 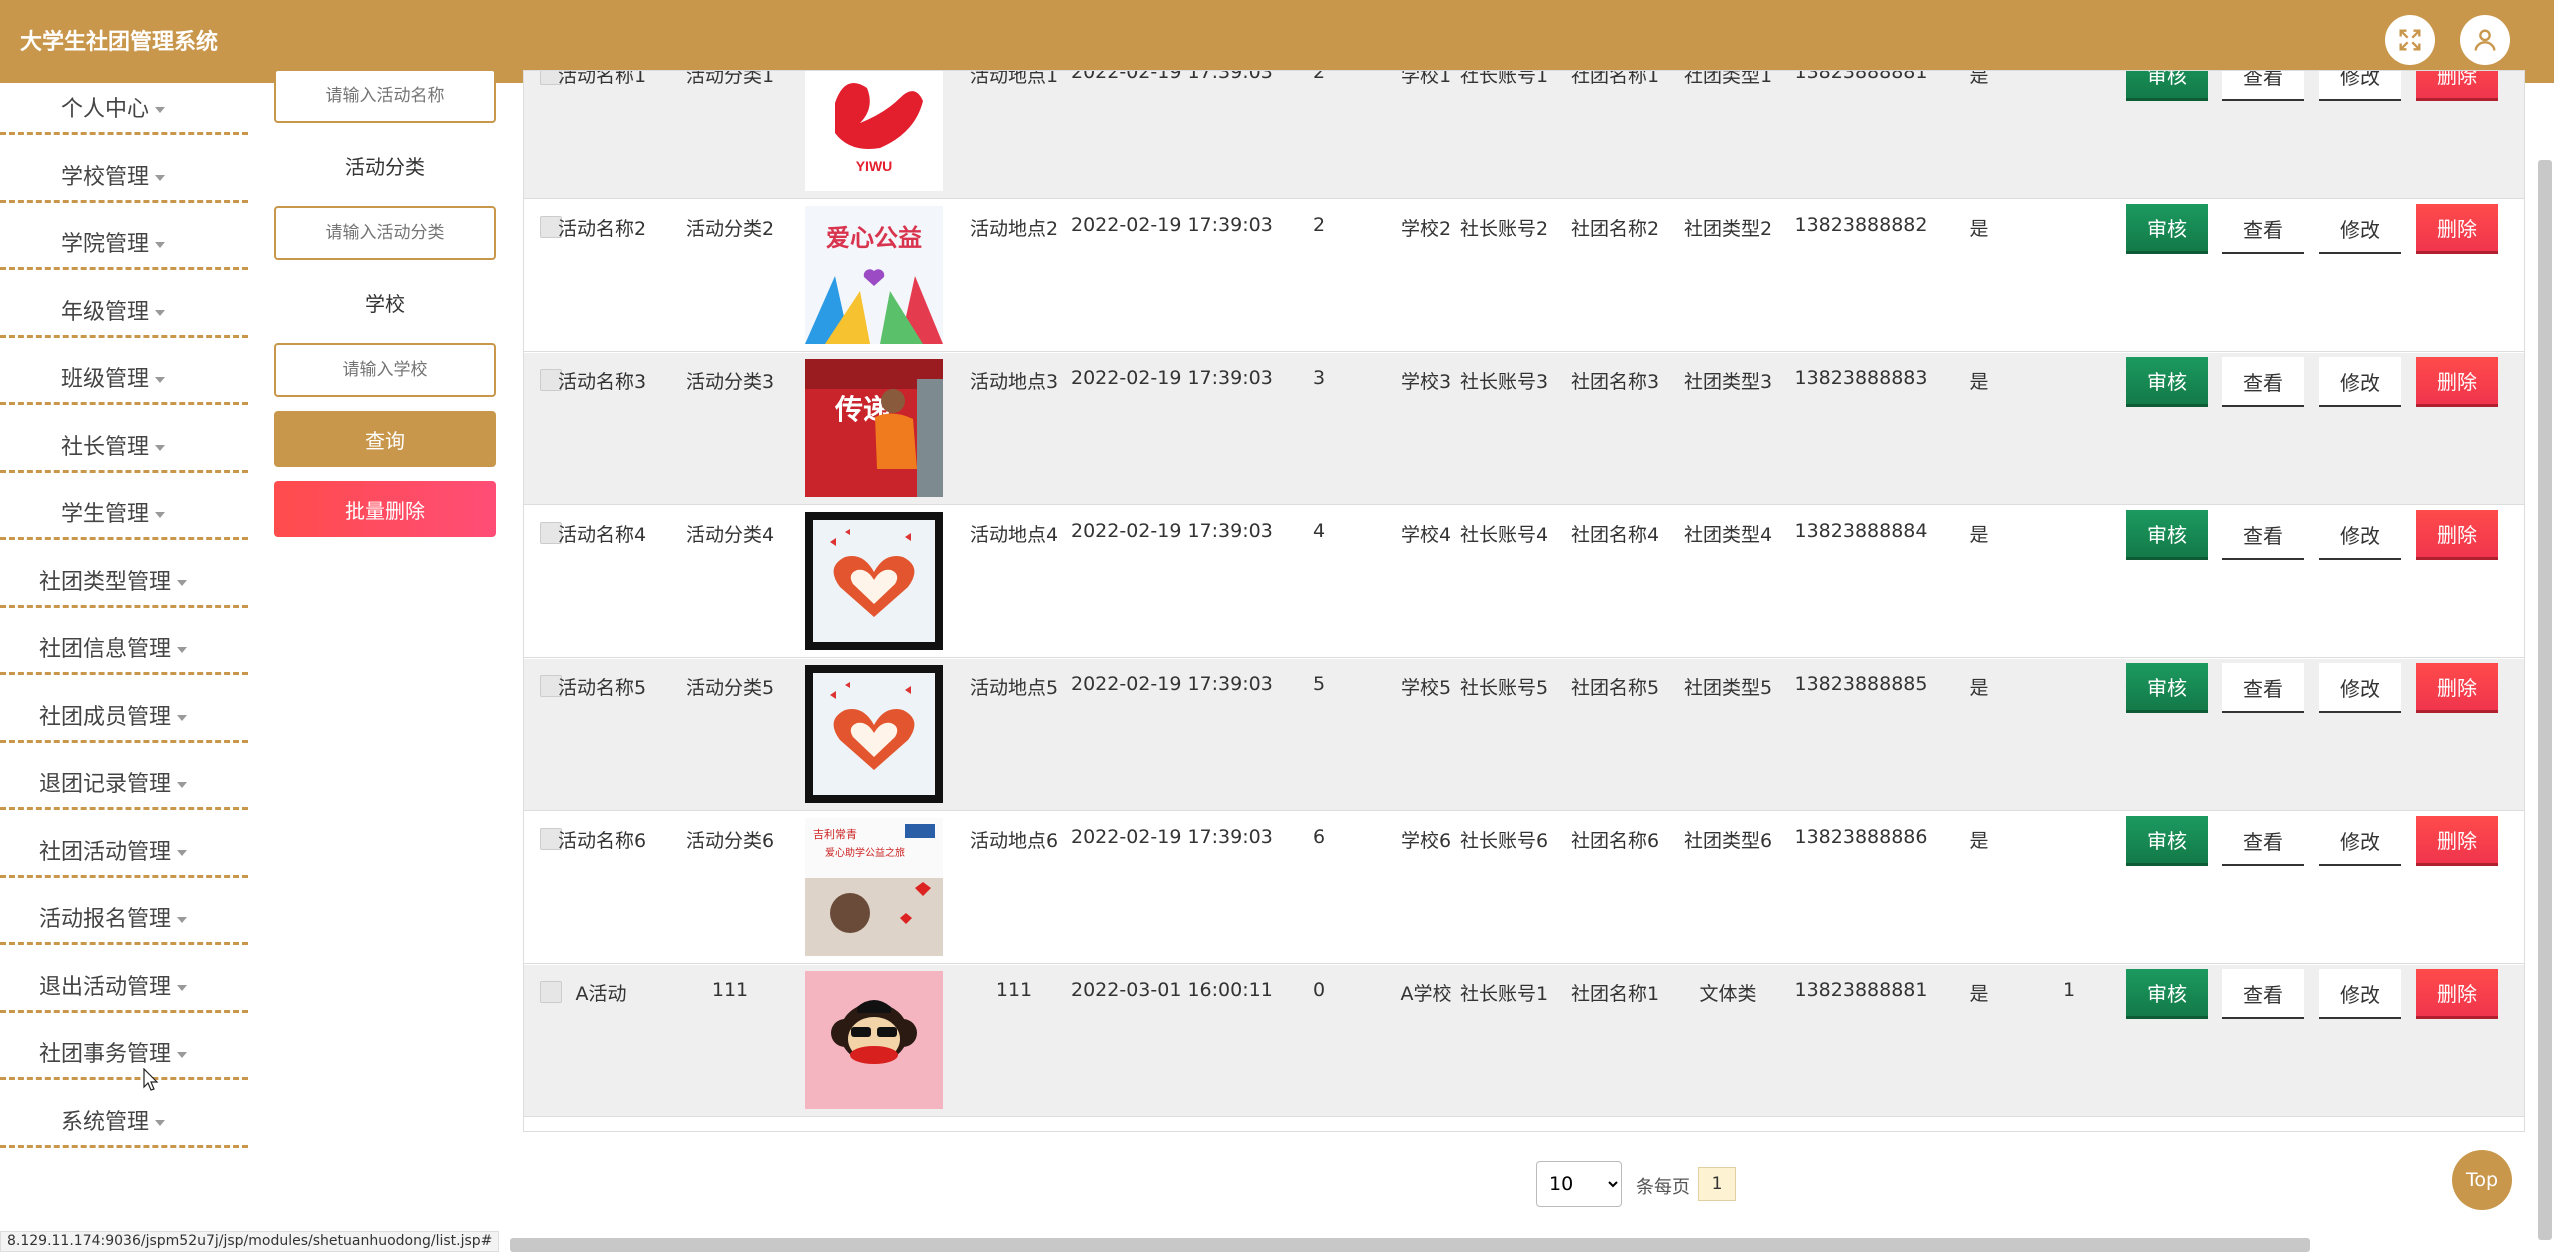 I want to click on user-avatar-button, so click(x=2485, y=40).